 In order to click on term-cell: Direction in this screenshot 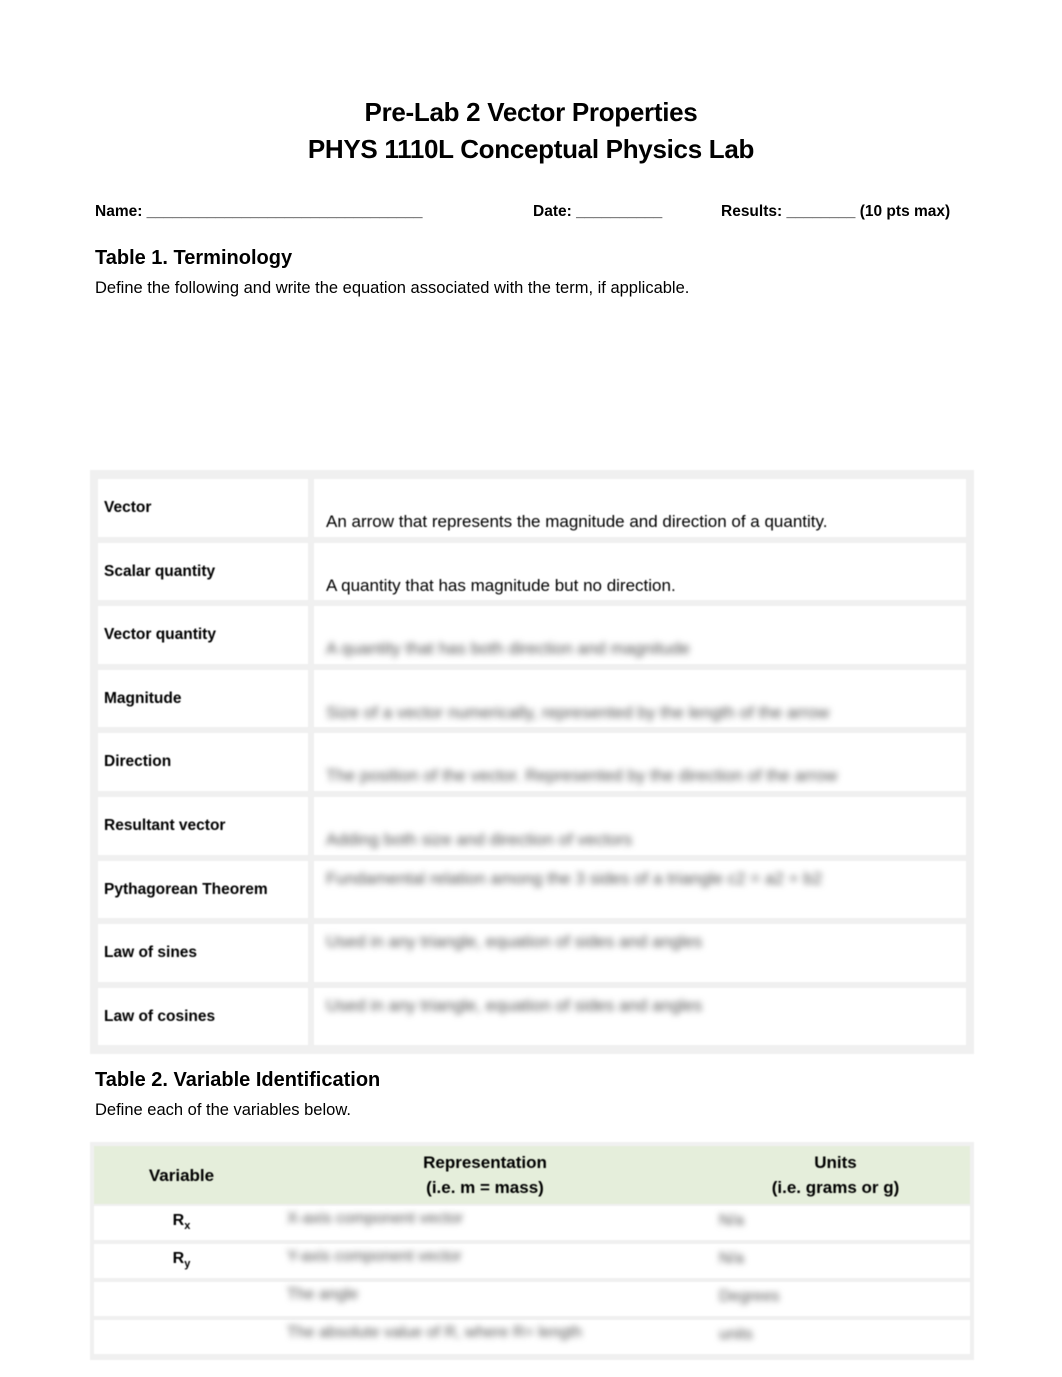, I will do `click(203, 762)`.